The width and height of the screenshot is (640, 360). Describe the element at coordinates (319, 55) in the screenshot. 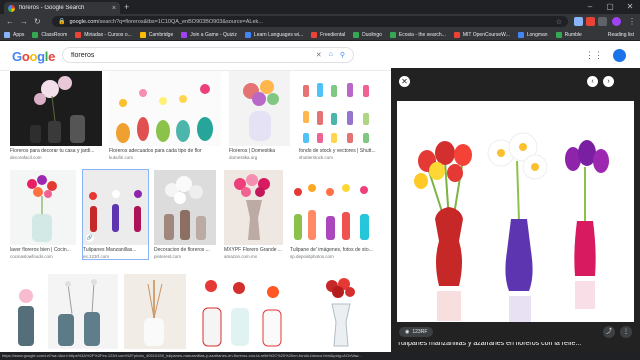

I see `clear-search-icon: ✕` at that location.